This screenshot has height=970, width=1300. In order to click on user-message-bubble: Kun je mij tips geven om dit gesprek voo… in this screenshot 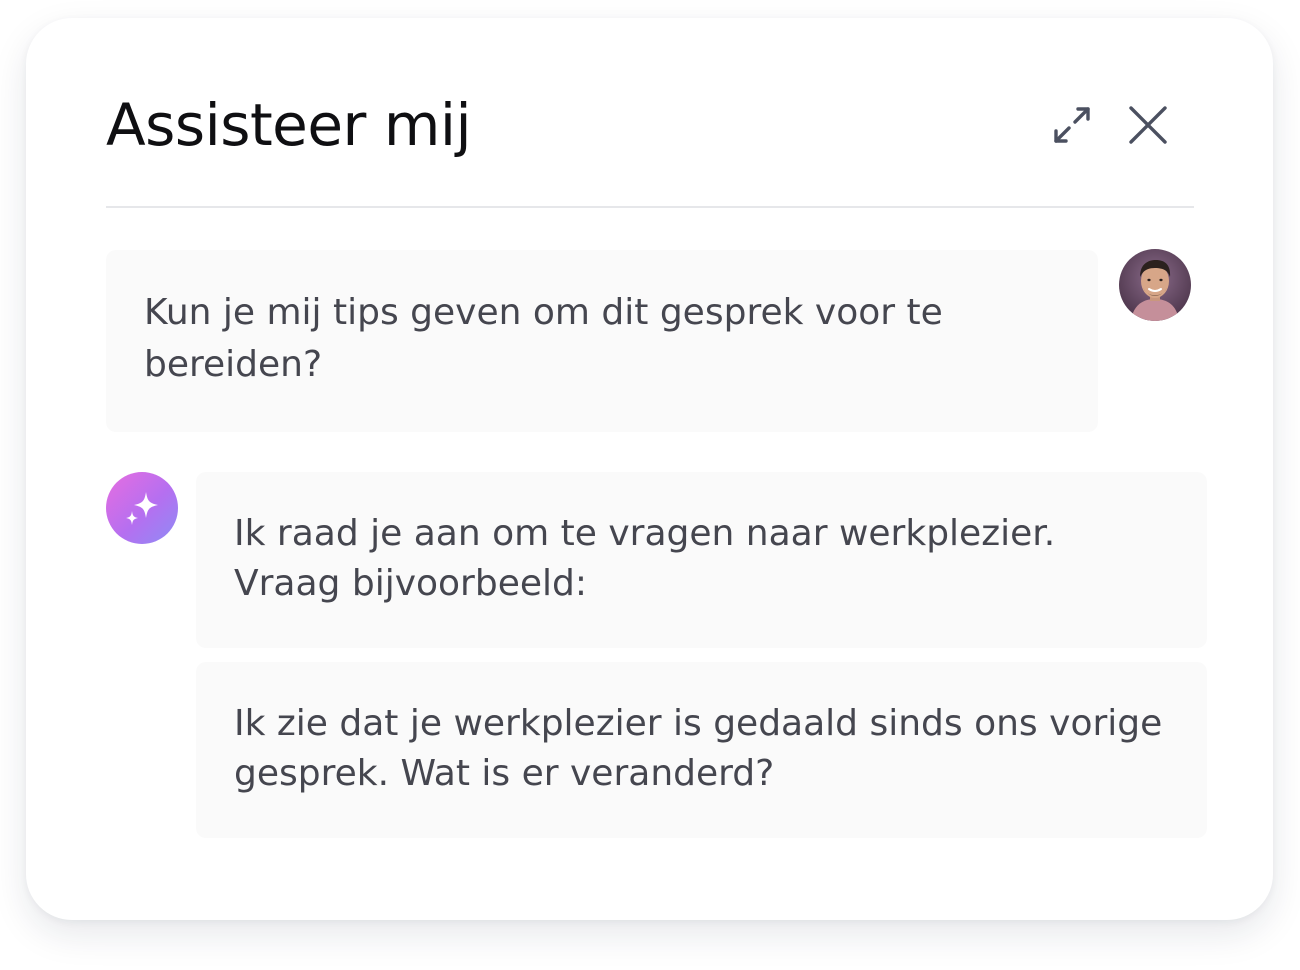, I will do `click(602, 341)`.